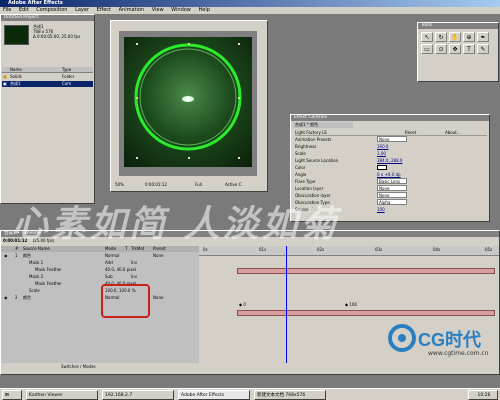  What do you see at coordinates (109, 277) in the screenshot?
I see `layer-mode: Sub` at bounding box center [109, 277].